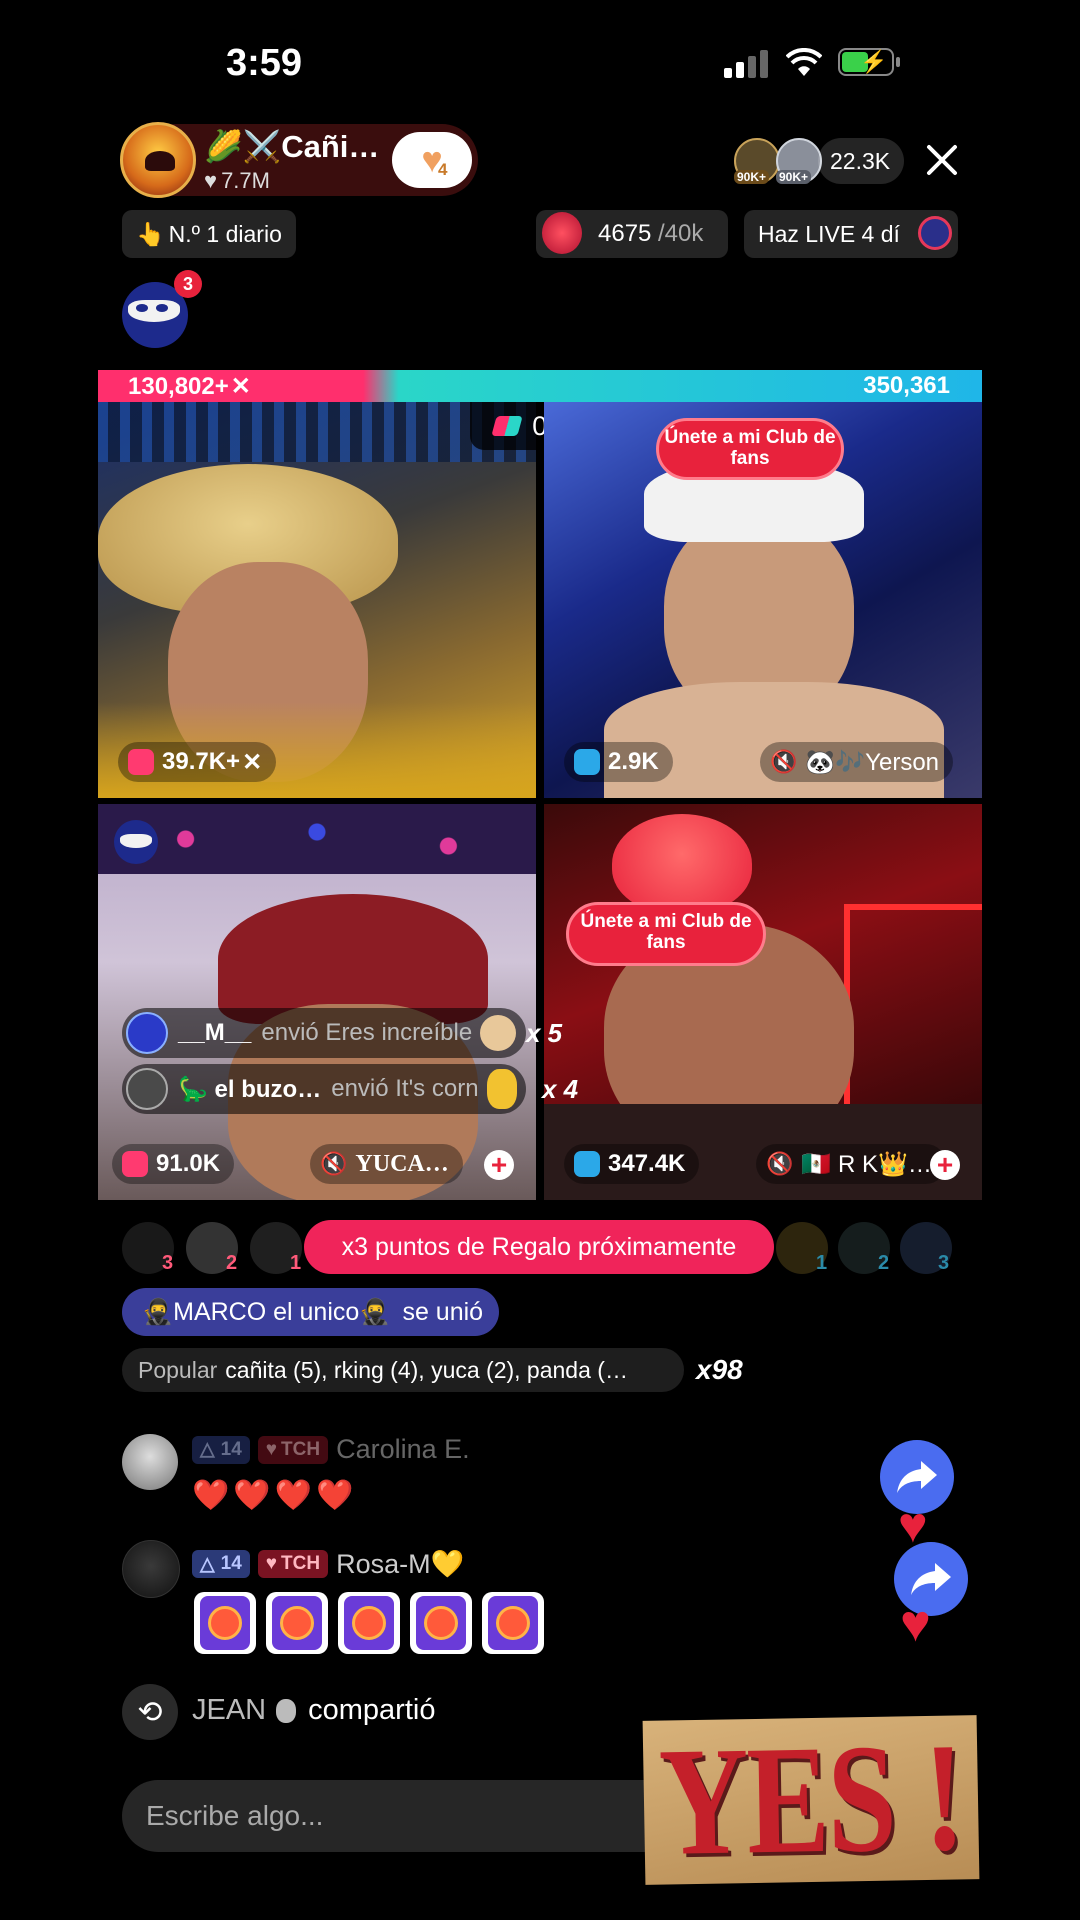  Describe the element at coordinates (271, 1563) in the screenshot. I see `badge-heart-icon: ♥` at that location.